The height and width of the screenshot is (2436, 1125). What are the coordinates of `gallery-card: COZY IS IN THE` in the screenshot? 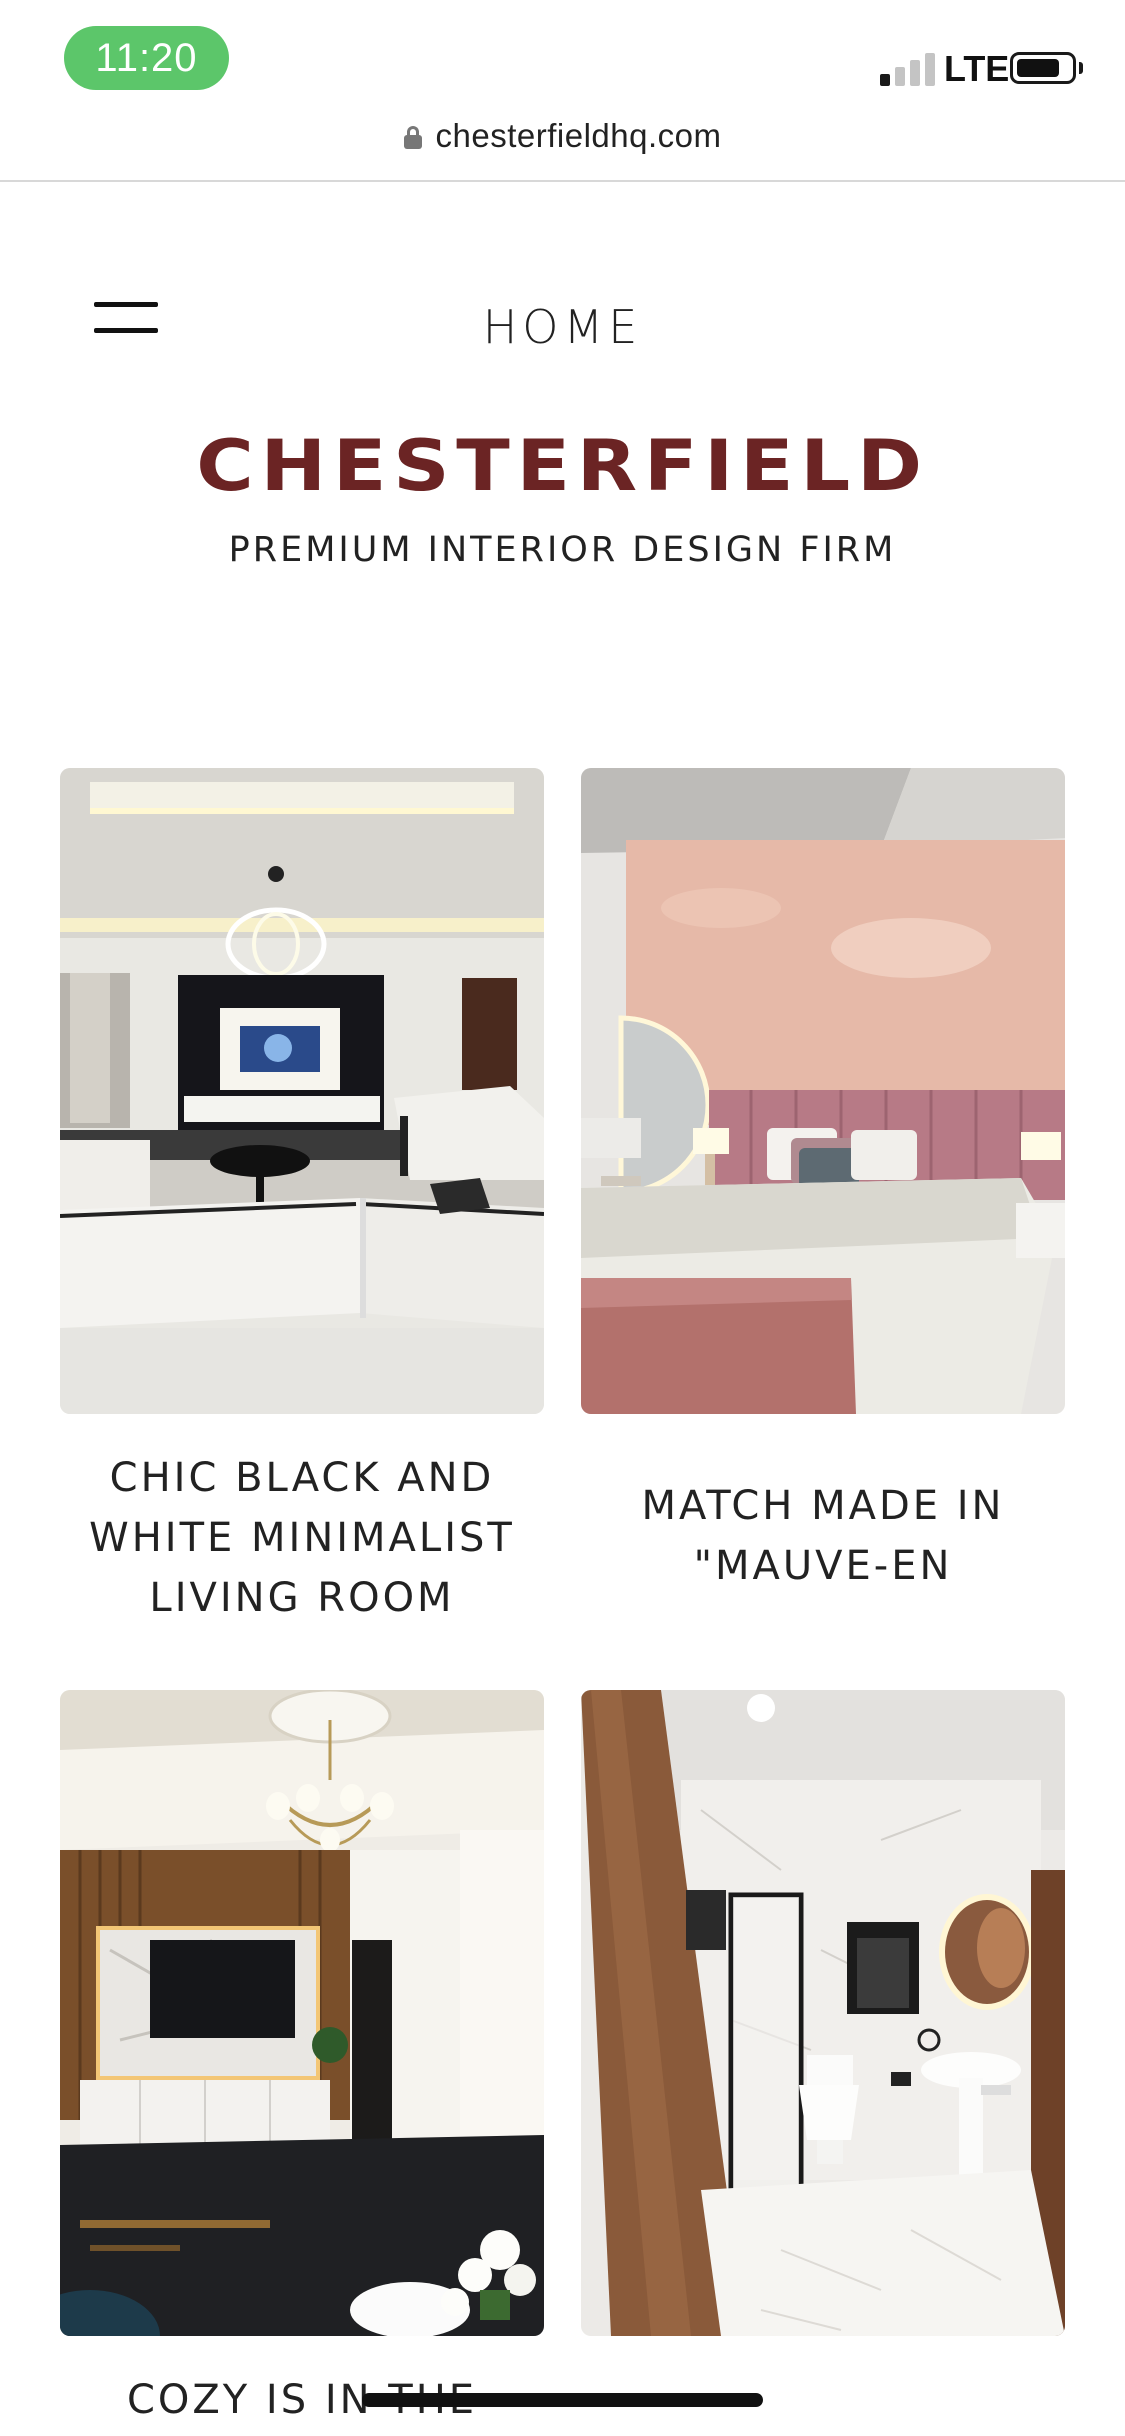 It's located at (302, 2060).